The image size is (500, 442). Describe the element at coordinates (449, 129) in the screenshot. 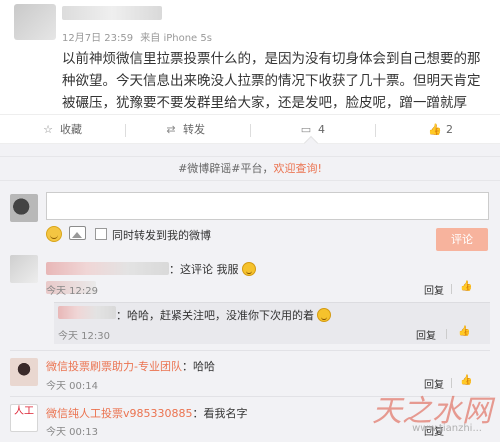

I see `like-count: 2` at that location.